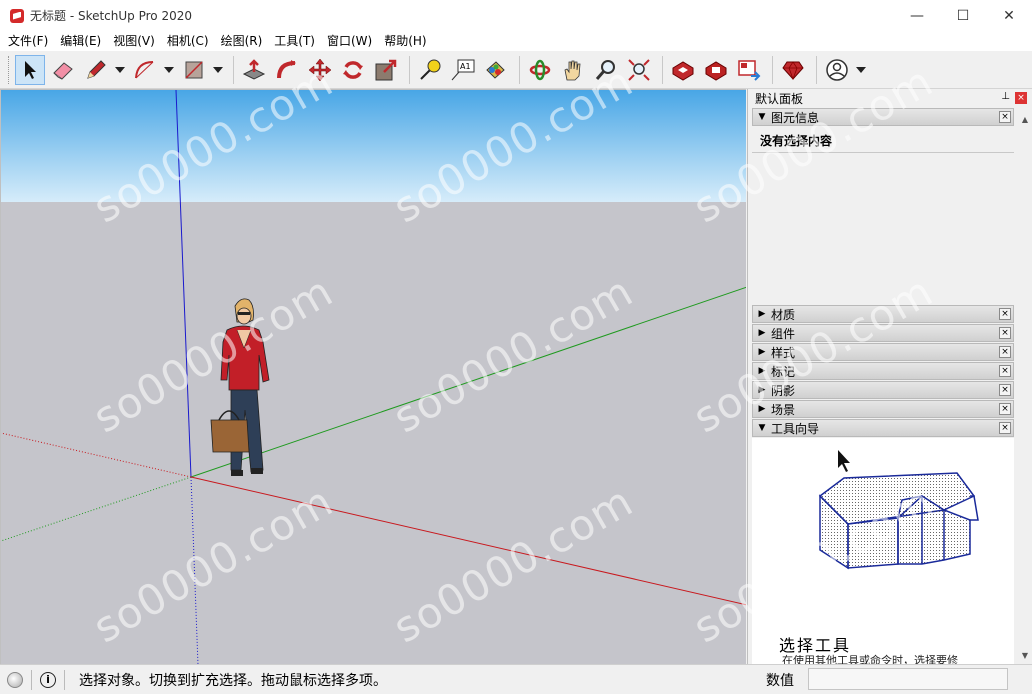 The width and height of the screenshot is (1032, 694). Describe the element at coordinates (349, 41) in the screenshot. I see `menu-window: 窗口(W)` at that location.